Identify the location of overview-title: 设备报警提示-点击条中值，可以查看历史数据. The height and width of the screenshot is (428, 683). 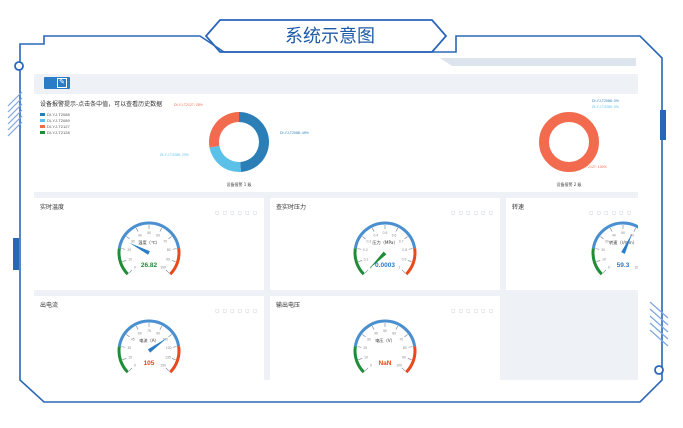
(101, 104).